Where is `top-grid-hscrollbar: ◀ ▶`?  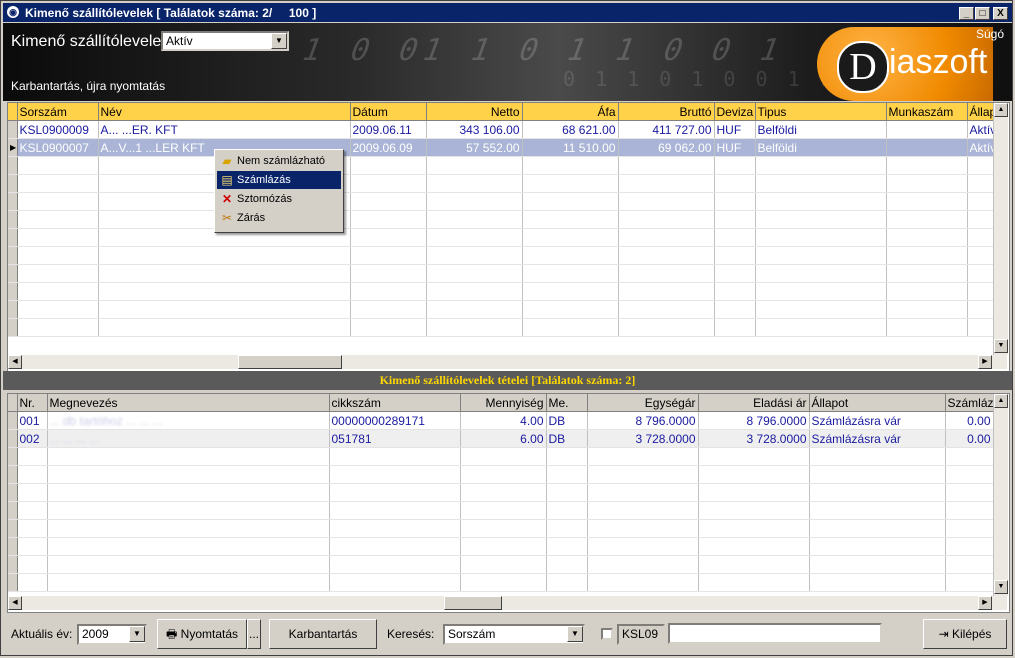 top-grid-hscrollbar: ◀ ▶ is located at coordinates (507, 362).